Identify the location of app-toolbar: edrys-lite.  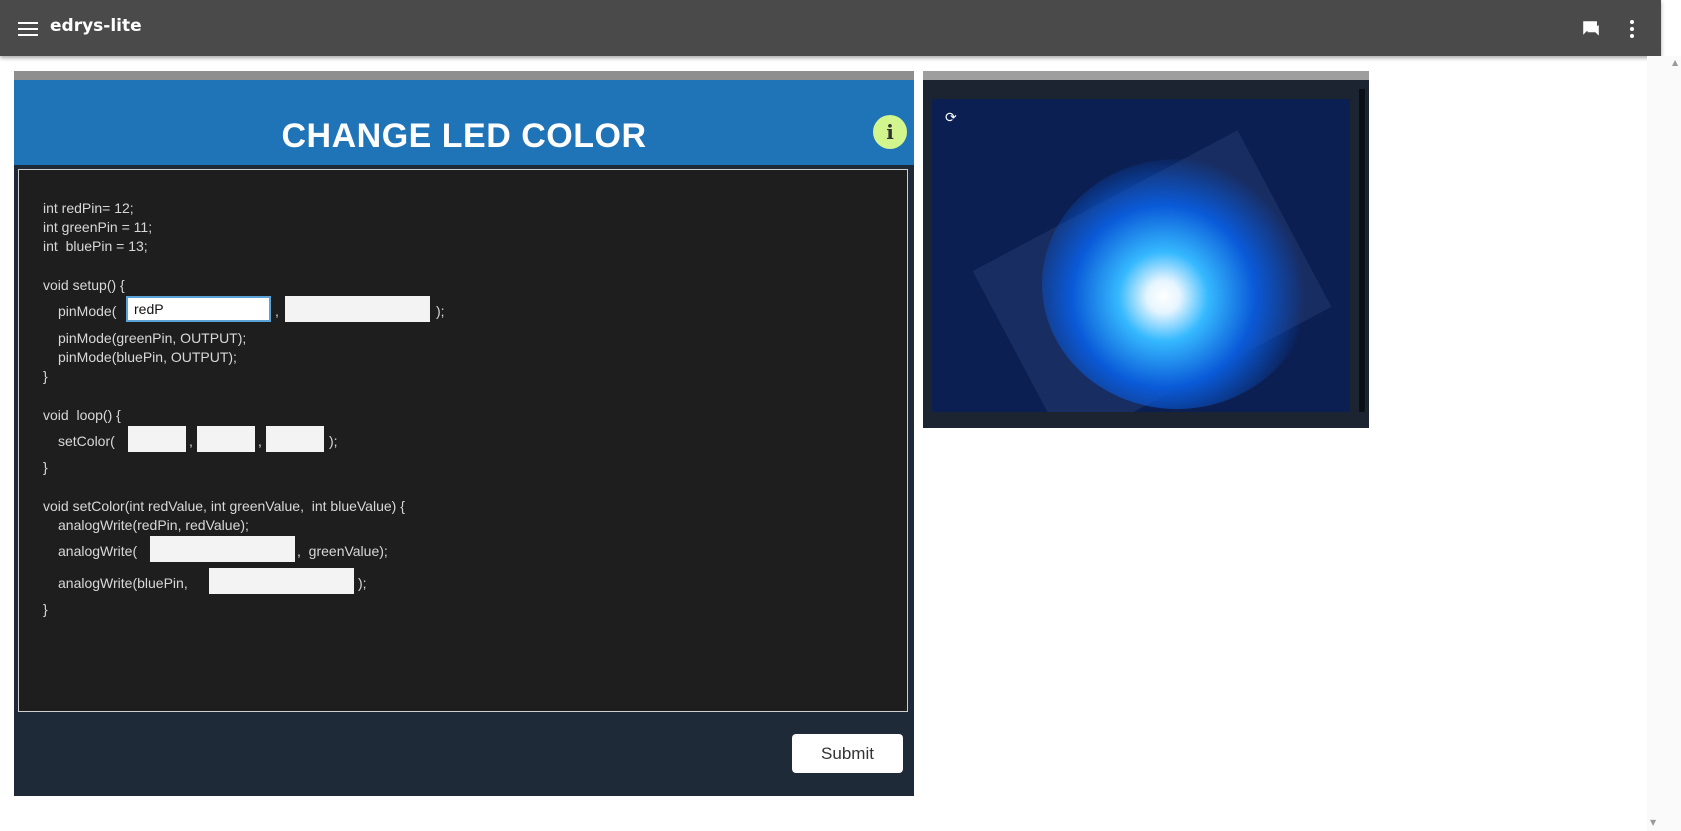
(830, 28).